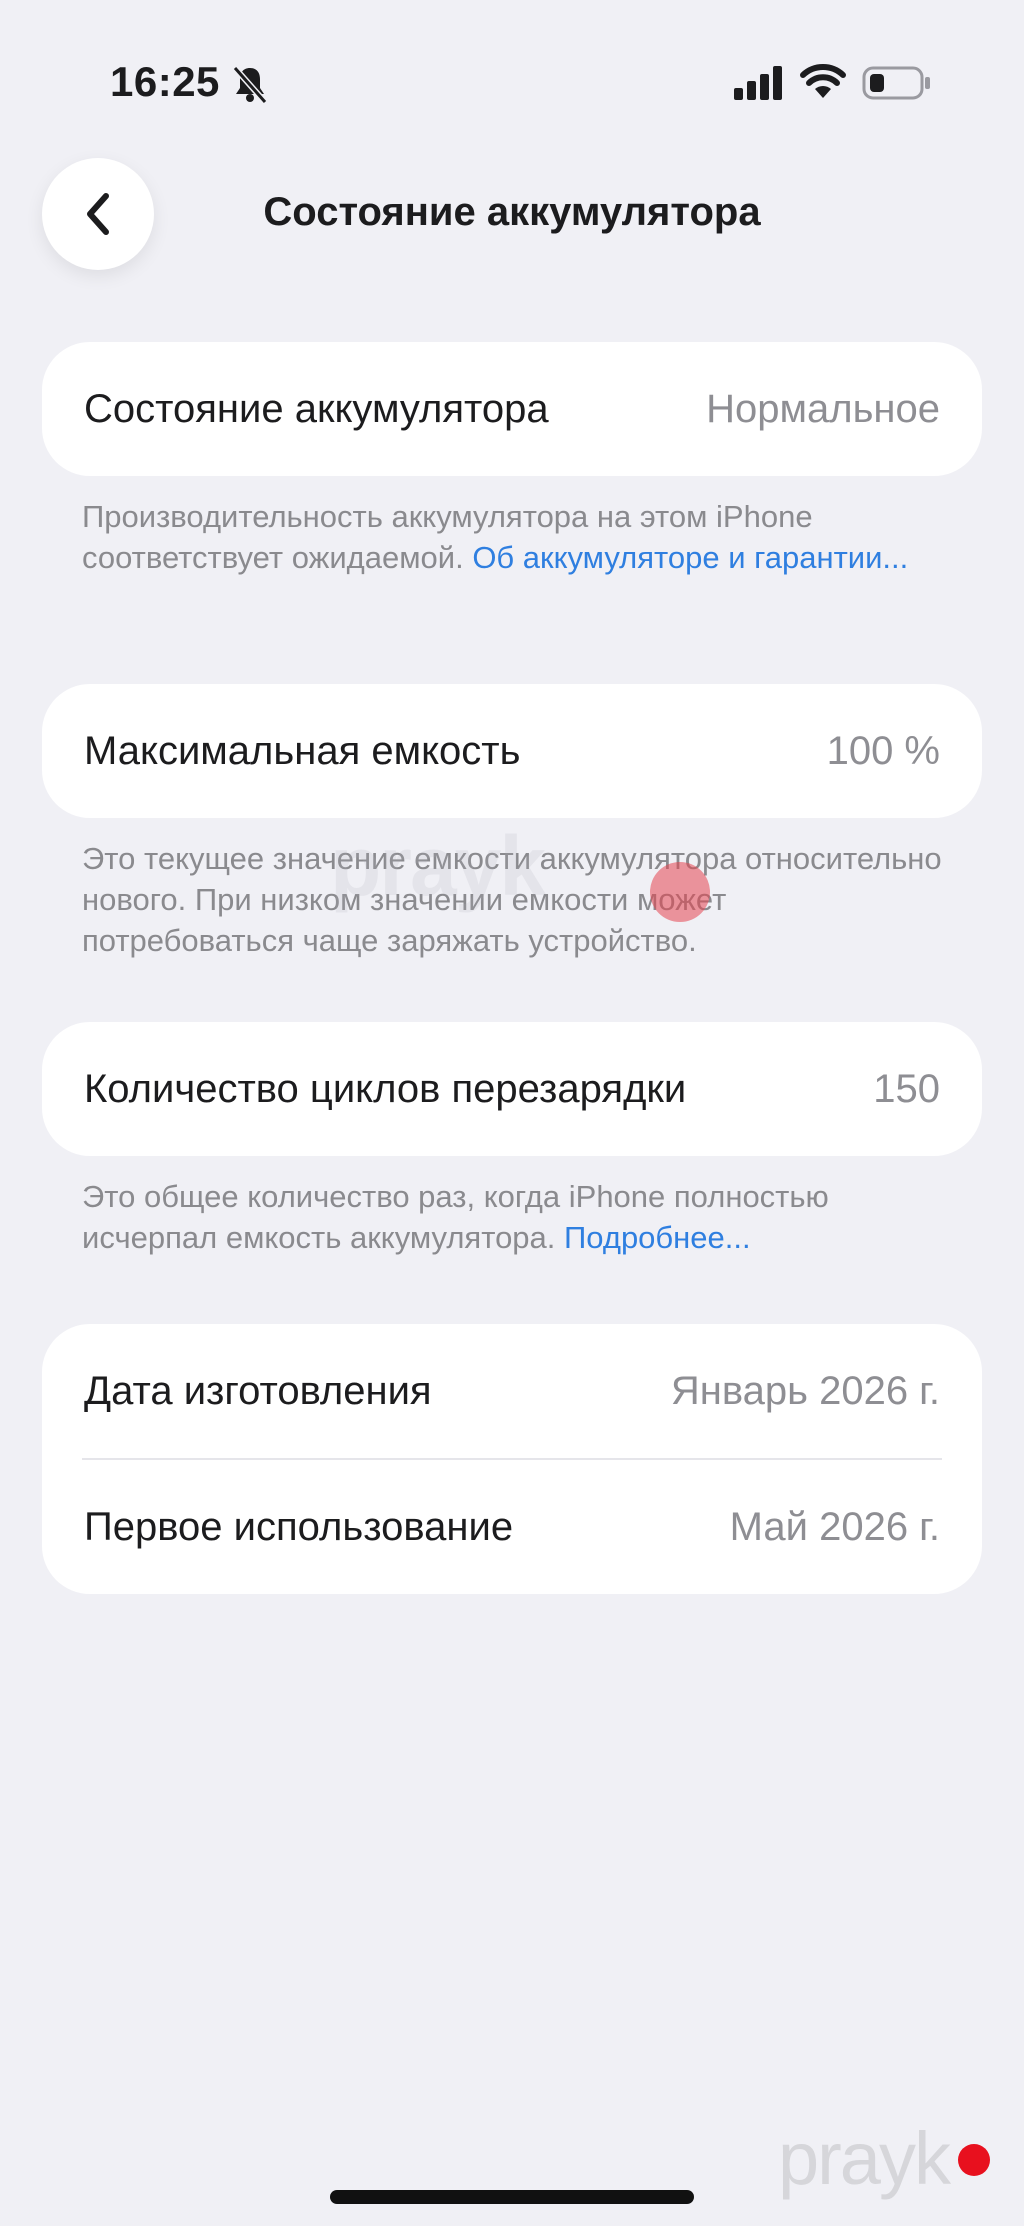  I want to click on brand-logo-dot, so click(974, 2160).